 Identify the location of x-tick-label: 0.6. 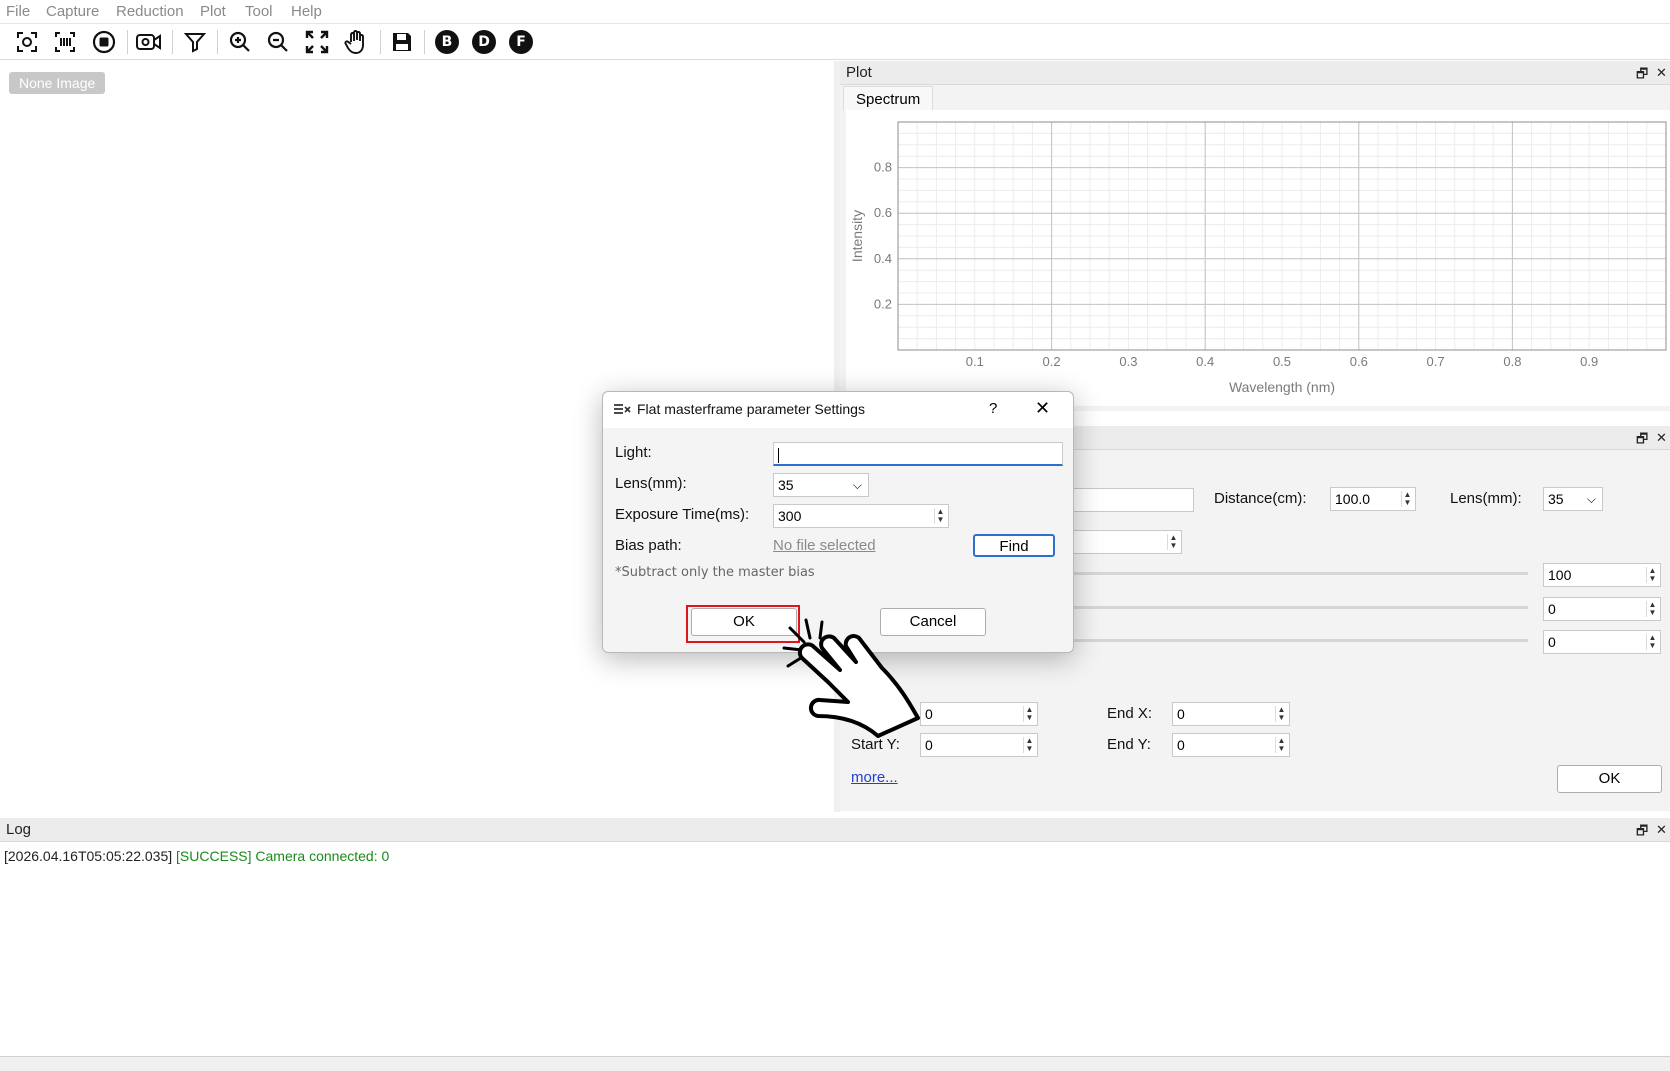
(1359, 361).